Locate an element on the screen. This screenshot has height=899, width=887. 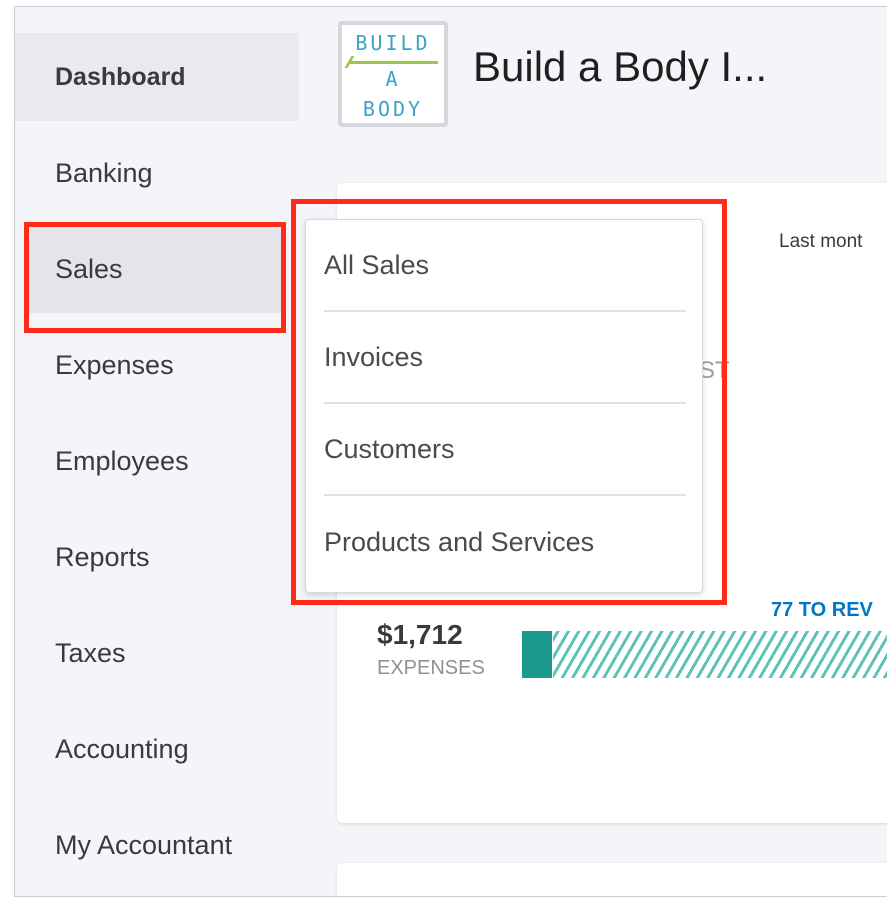
expenses-label: EXPENSES is located at coordinates (431, 668).